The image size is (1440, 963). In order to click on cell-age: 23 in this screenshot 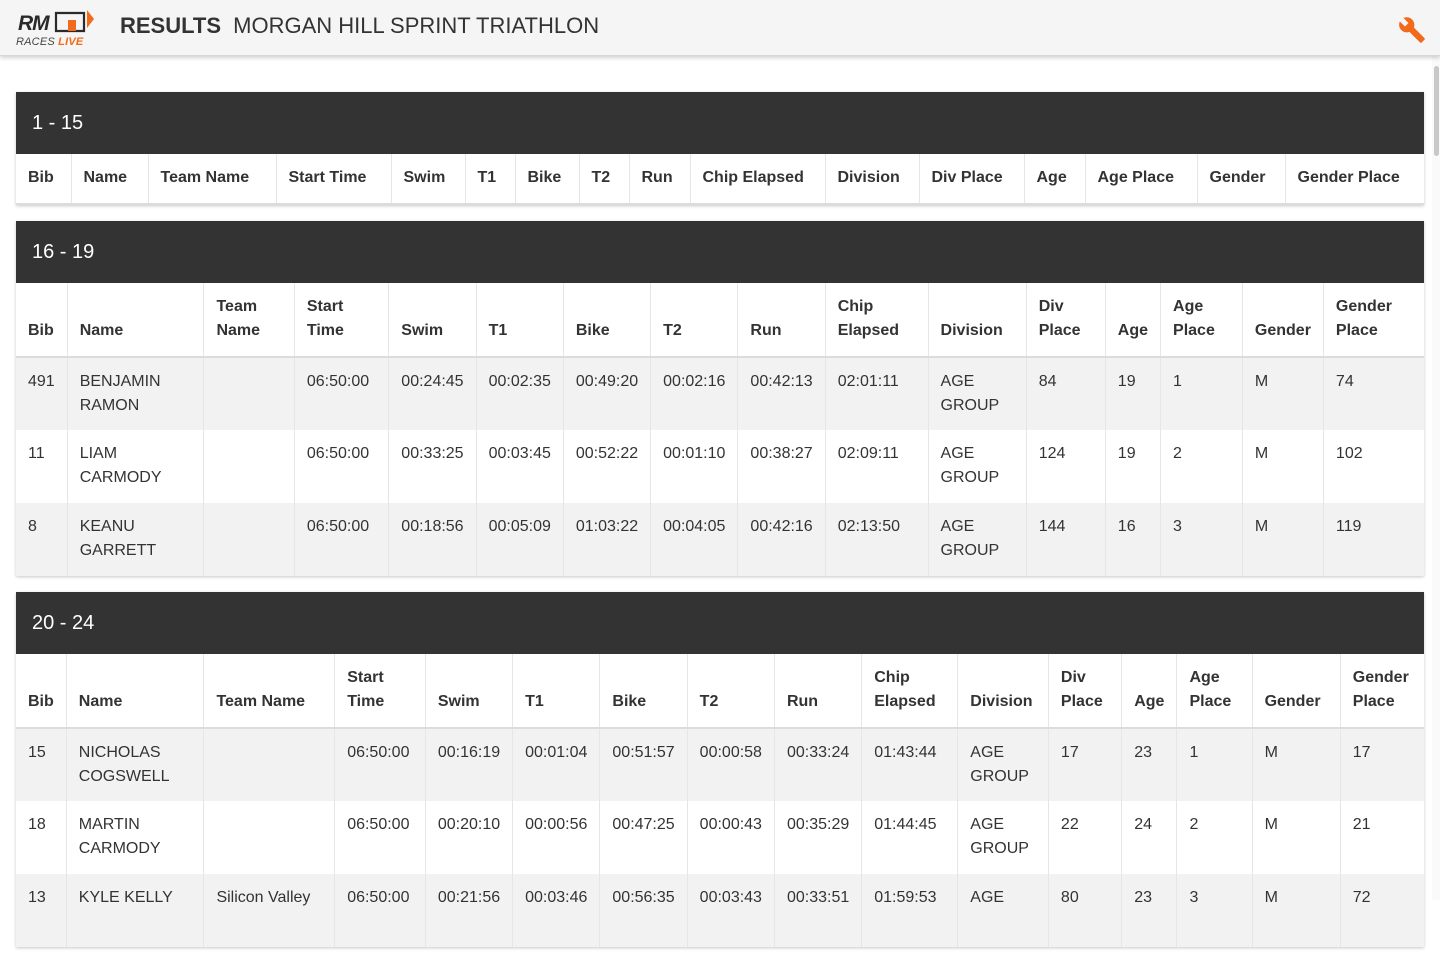, I will do `click(1149, 910)`.